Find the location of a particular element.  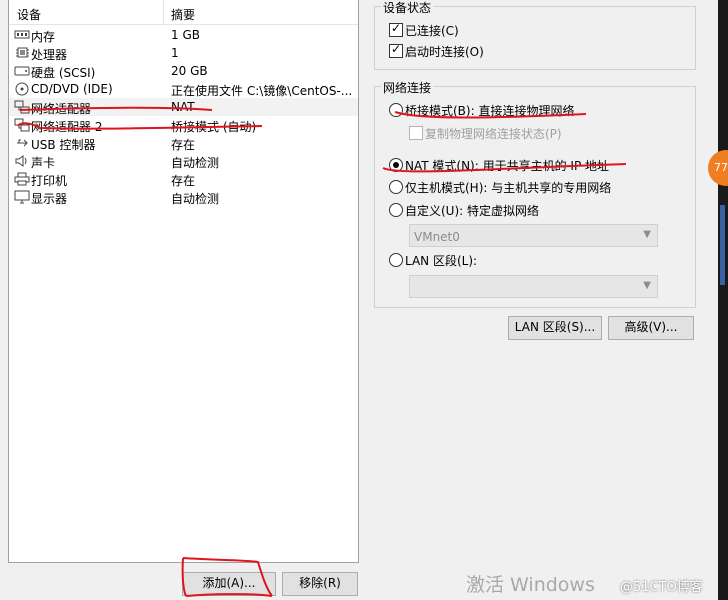

memory-icon is located at coordinates (22, 34).